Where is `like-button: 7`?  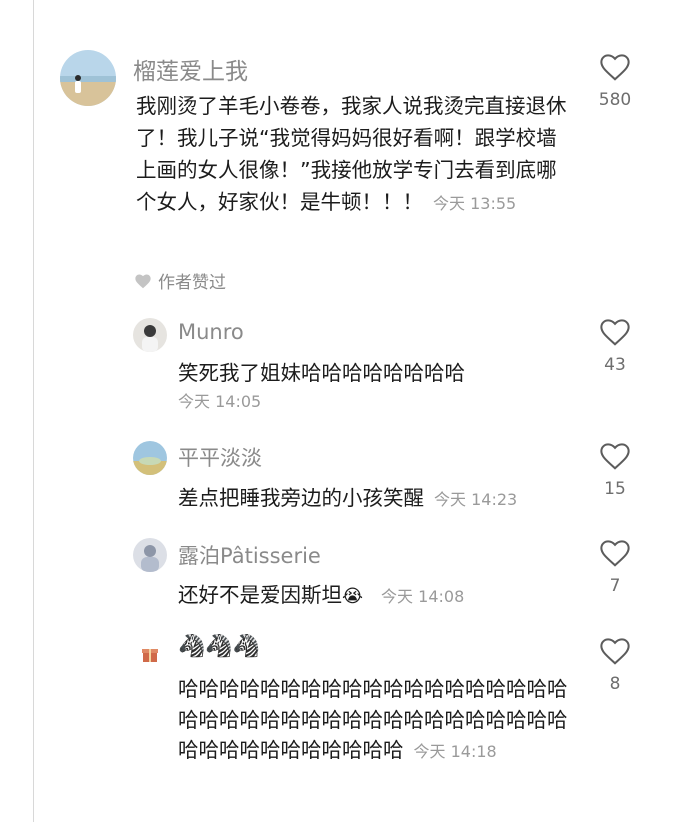
like-button: 7 is located at coordinates (615, 567).